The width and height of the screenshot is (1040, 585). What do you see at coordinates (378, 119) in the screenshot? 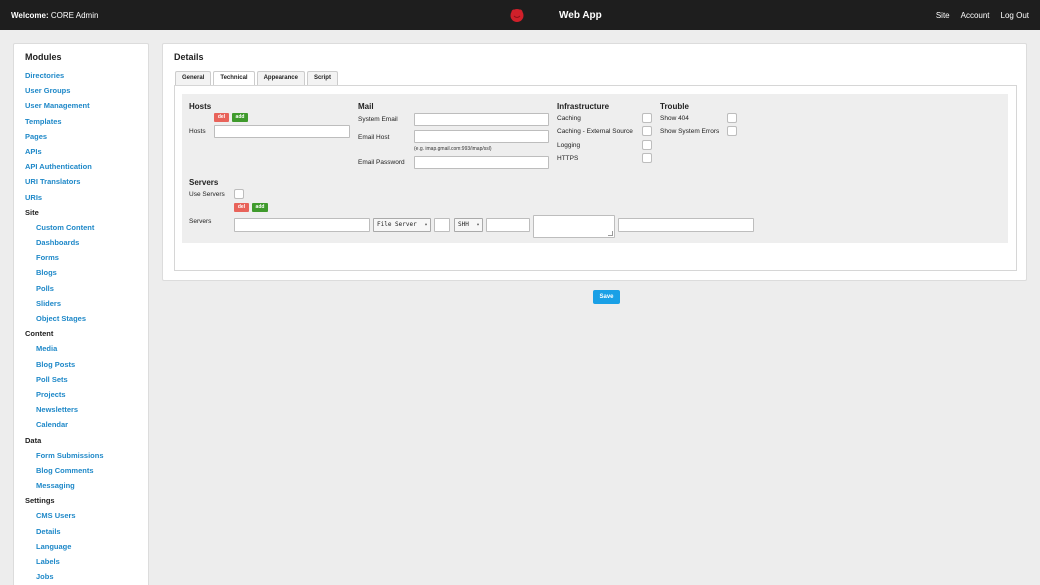
I see `system-email-label: System Email` at bounding box center [378, 119].